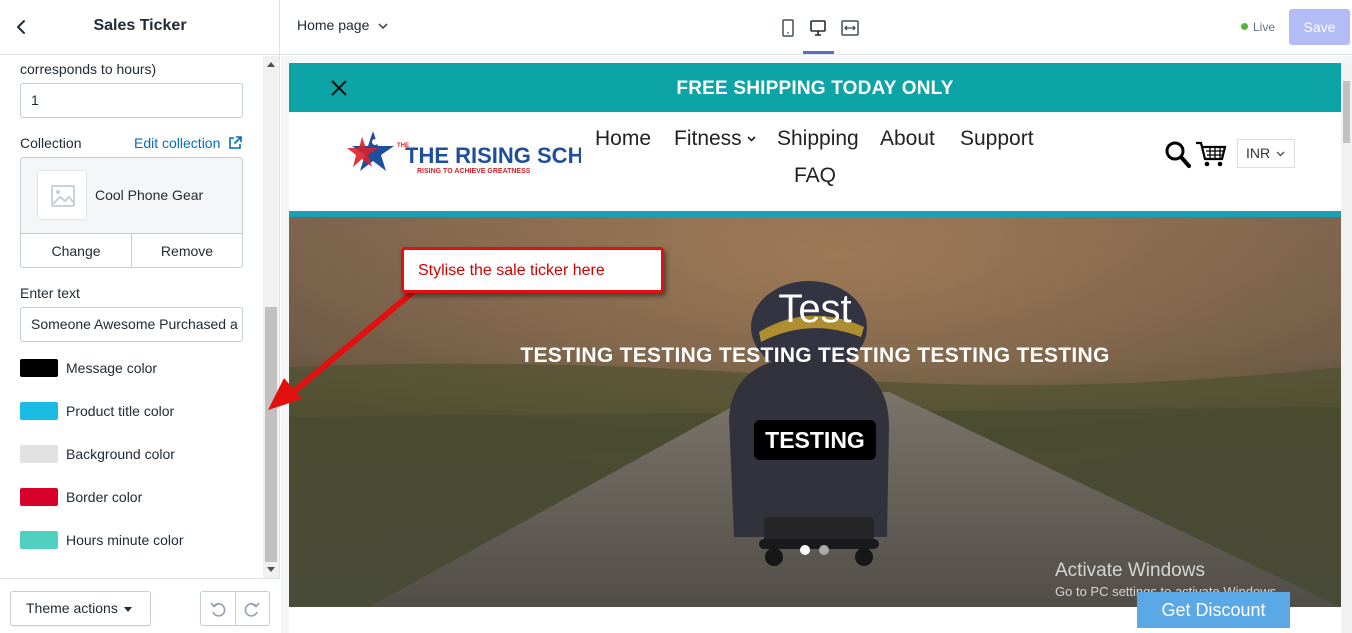 The height and width of the screenshot is (633, 1352). Describe the element at coordinates (1319, 27) in the screenshot. I see `save-button: Save` at that location.